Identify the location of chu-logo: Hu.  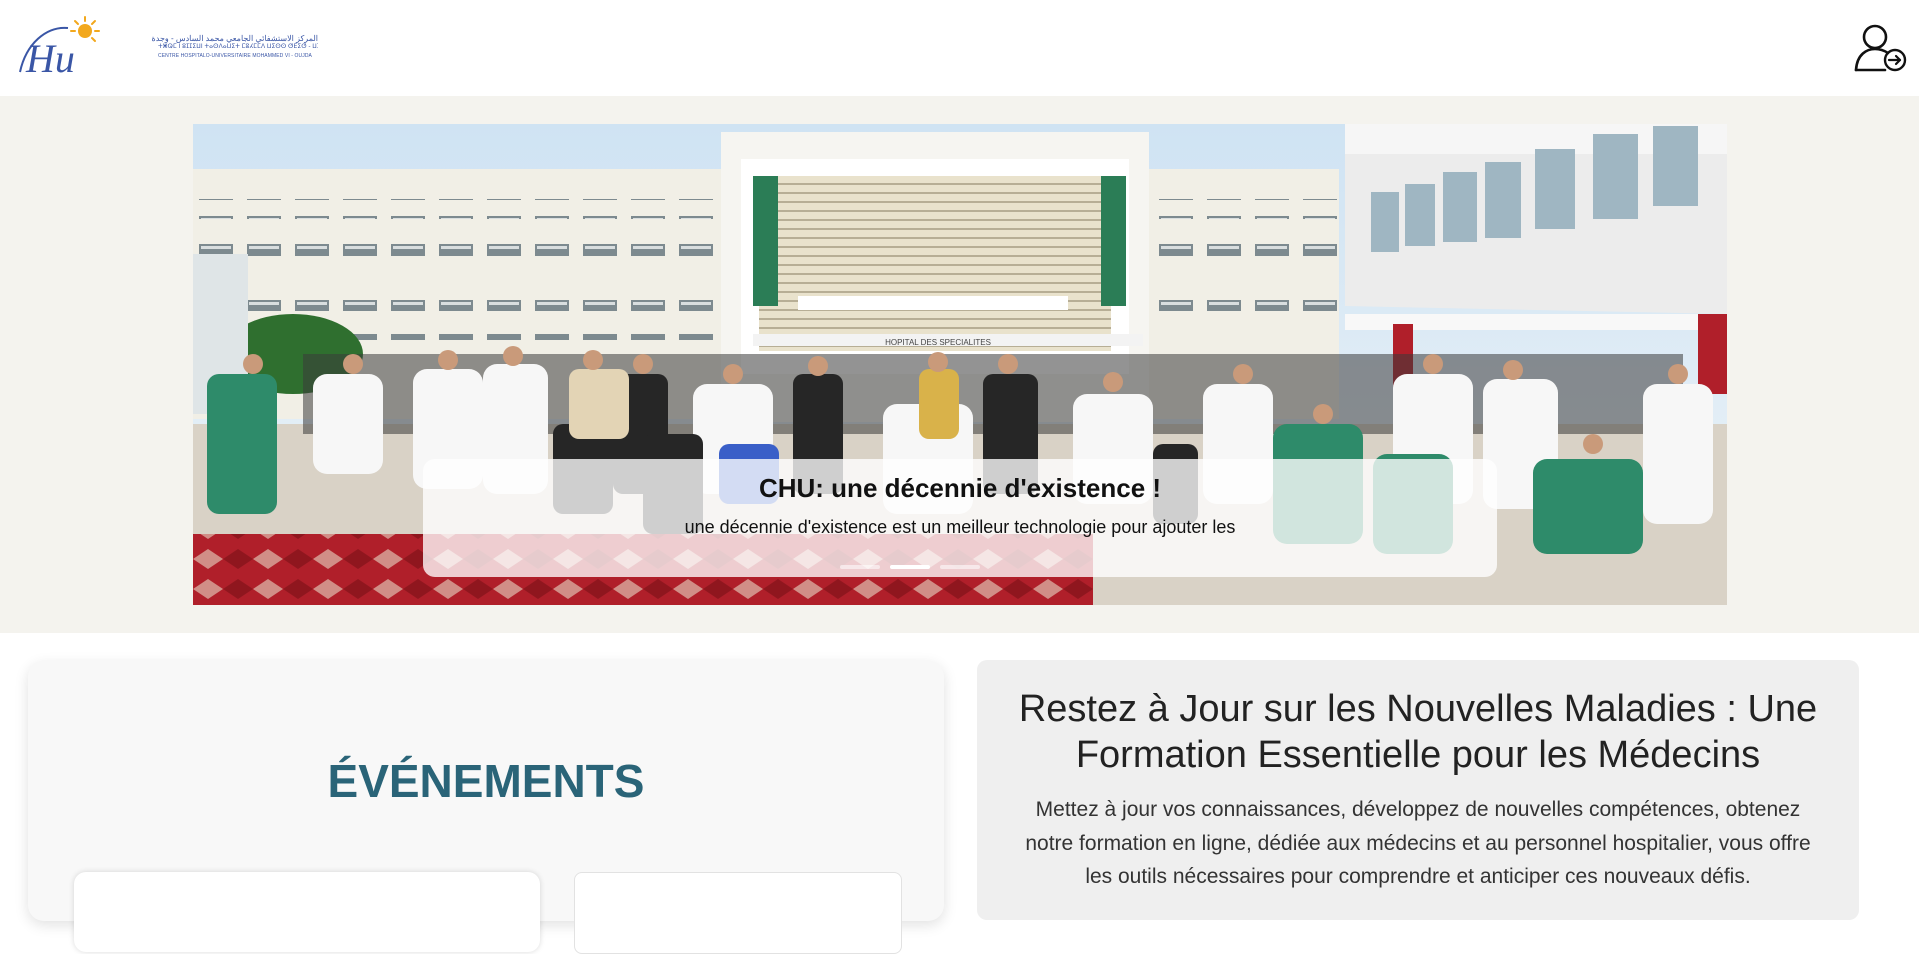
(61, 47).